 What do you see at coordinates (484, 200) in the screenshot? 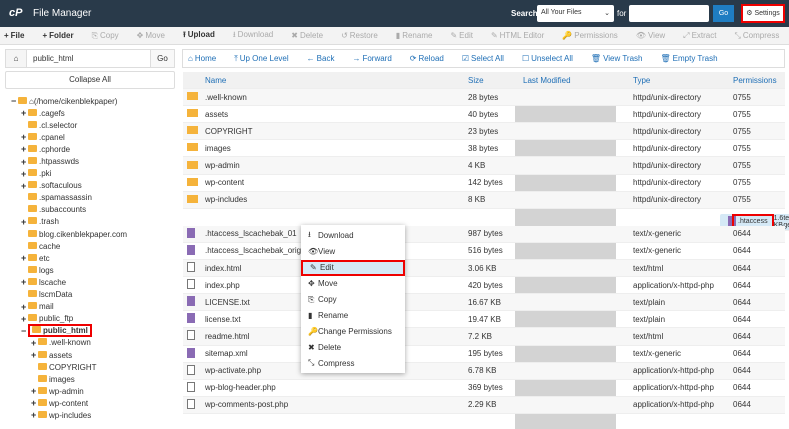
I see `table-row: wp-includes 8 KB httpd/unix-directory 0755` at bounding box center [484, 200].